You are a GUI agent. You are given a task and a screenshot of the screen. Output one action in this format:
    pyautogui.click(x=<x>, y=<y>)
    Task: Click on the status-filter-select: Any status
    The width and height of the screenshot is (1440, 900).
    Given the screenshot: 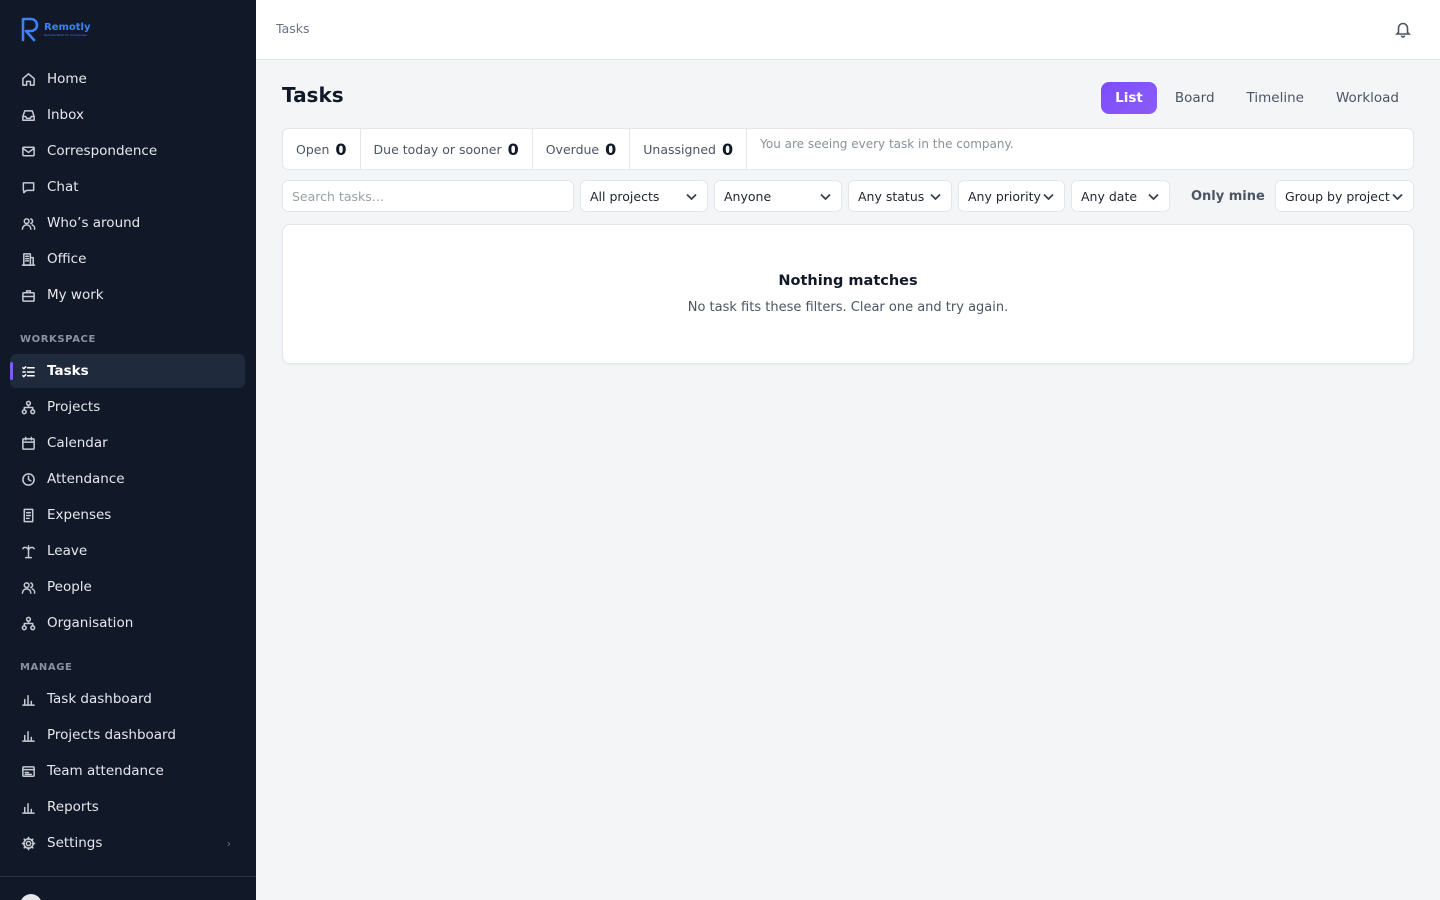 What is the action you would take?
    pyautogui.click(x=900, y=196)
    